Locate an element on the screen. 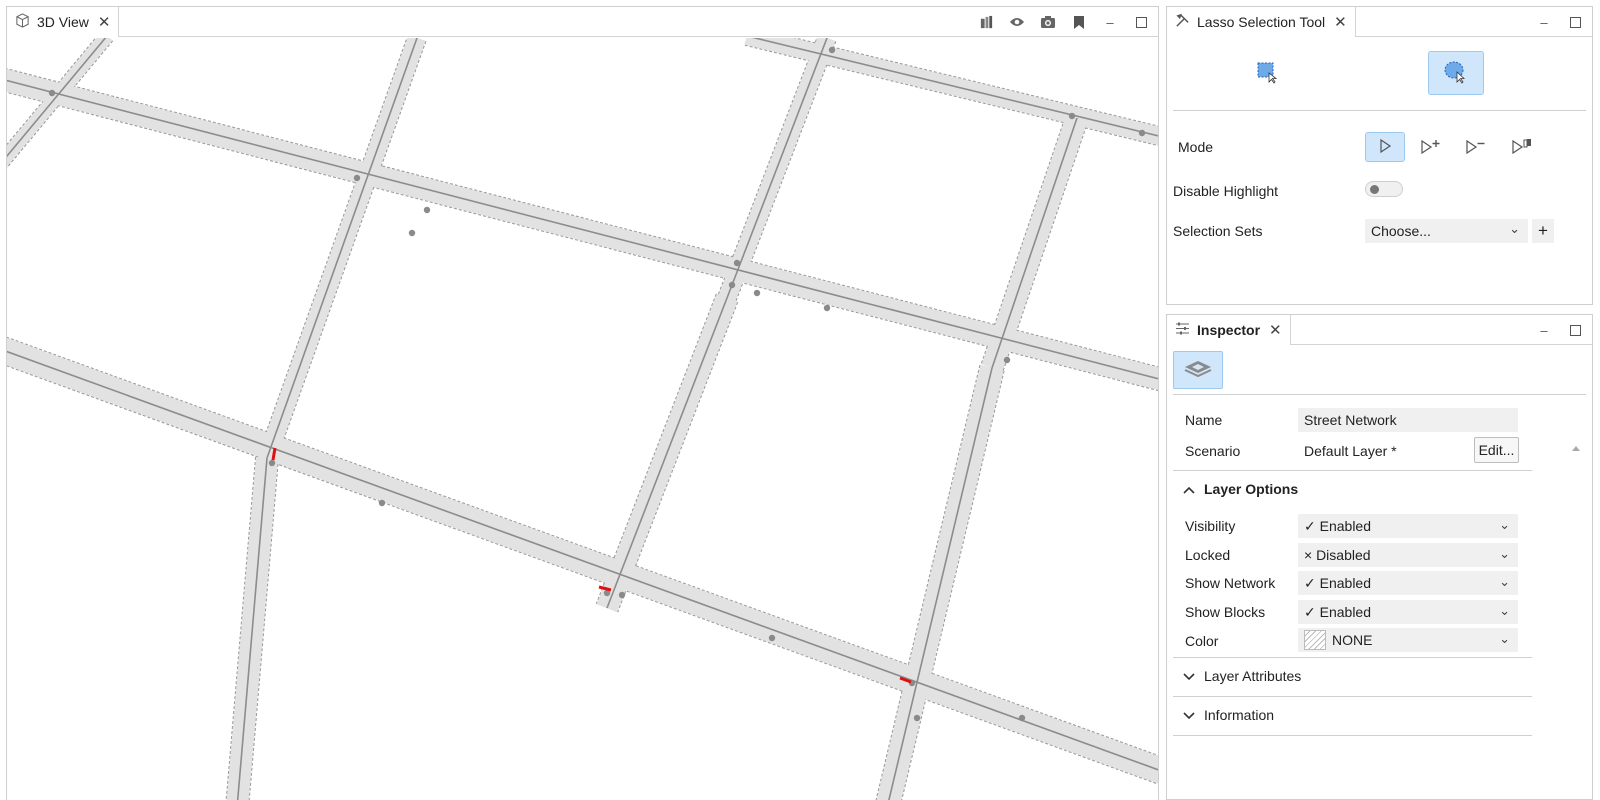  select-mode-icon is located at coordinates (1385, 147).